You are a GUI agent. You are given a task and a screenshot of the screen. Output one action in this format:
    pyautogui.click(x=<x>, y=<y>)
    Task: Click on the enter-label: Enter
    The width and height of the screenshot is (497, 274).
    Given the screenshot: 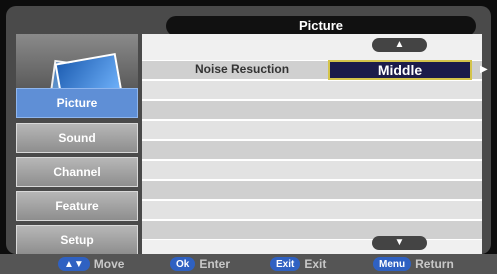 What is the action you would take?
    pyautogui.click(x=215, y=264)
    